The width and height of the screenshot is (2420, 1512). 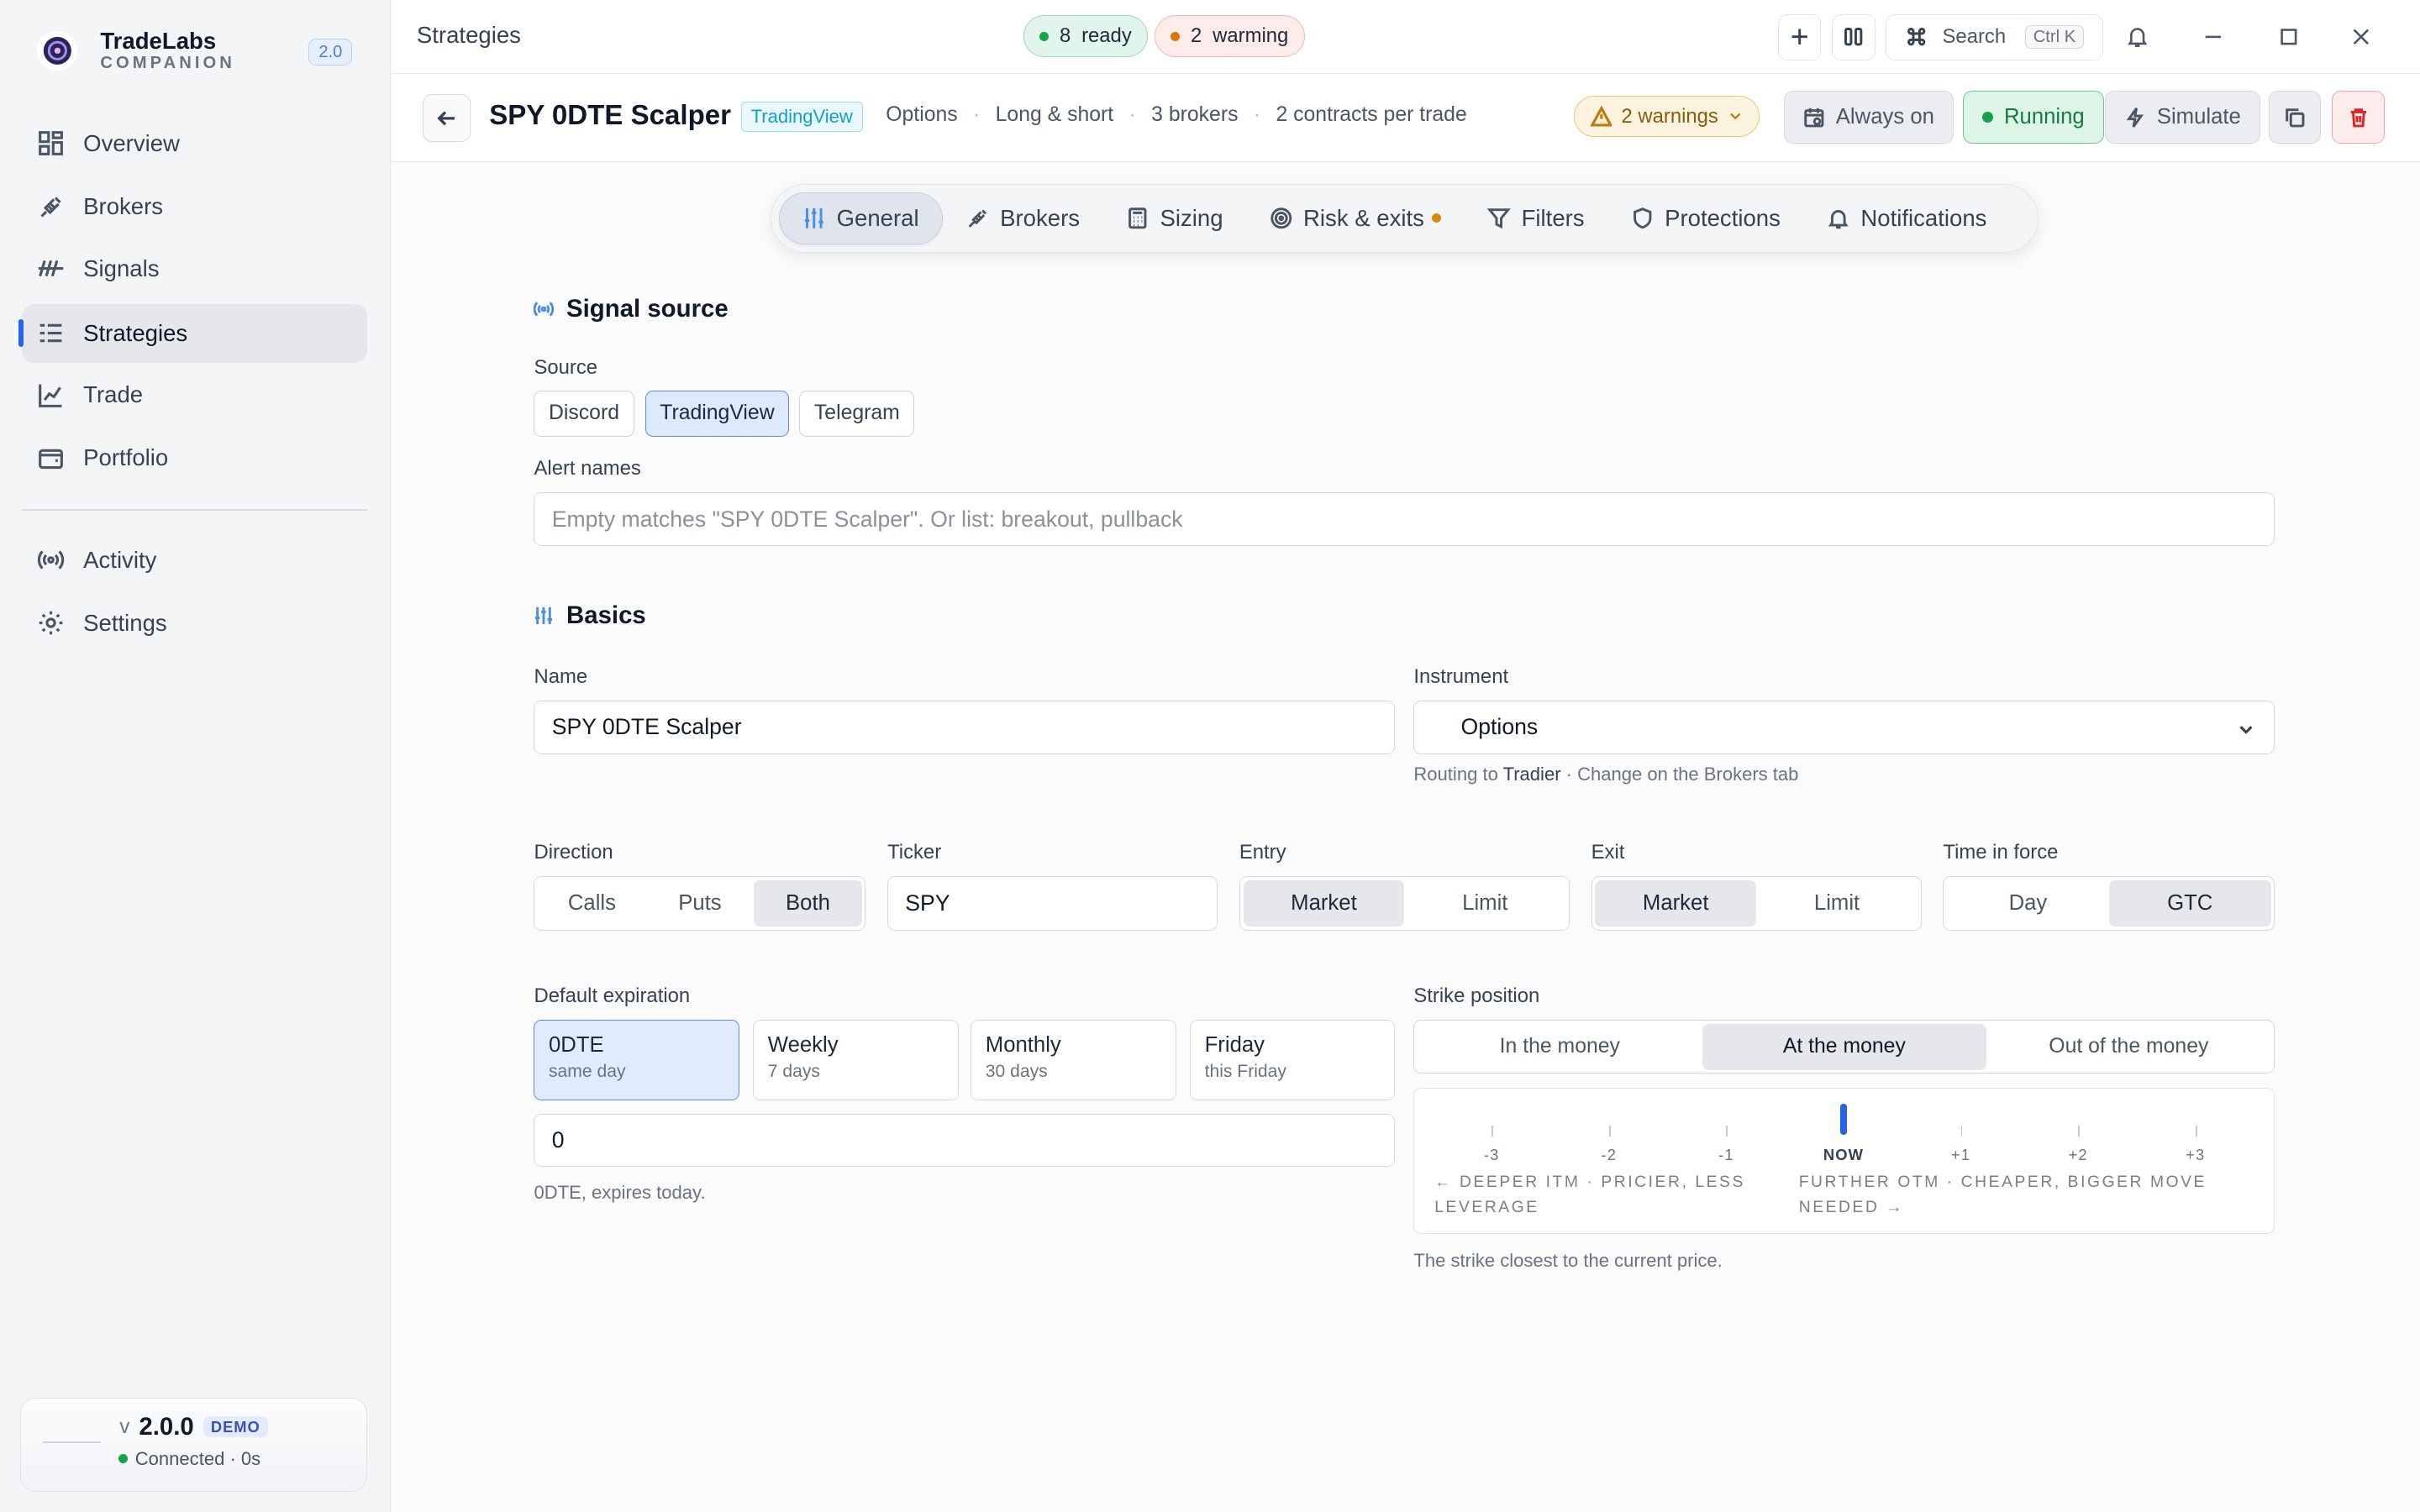 What do you see at coordinates (2028, 903) in the screenshot?
I see `tif-option-day: Day` at bounding box center [2028, 903].